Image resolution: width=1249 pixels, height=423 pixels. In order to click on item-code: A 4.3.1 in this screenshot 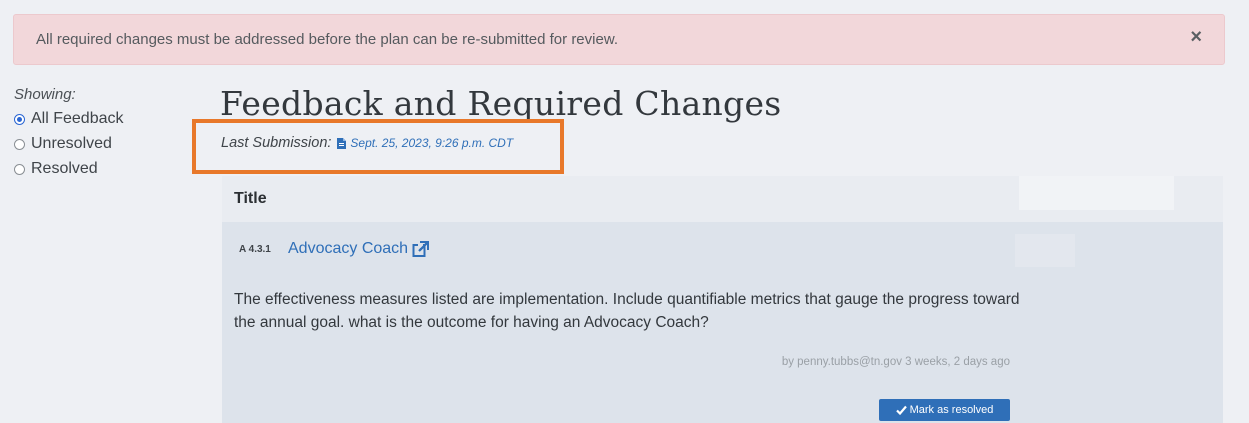, I will do `click(255, 249)`.